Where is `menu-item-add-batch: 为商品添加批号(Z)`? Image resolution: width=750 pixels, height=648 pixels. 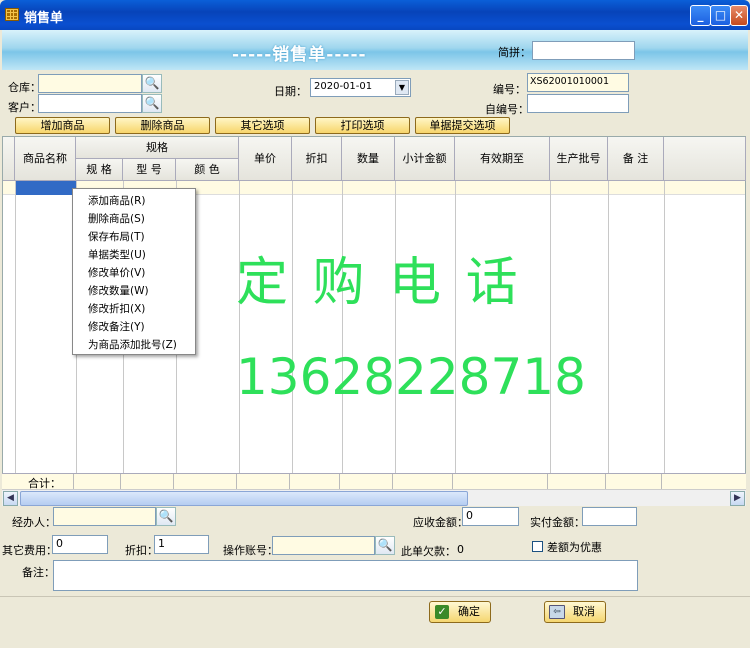
menu-item-add-batch: 为商品添加批号(Z) is located at coordinates (134, 345).